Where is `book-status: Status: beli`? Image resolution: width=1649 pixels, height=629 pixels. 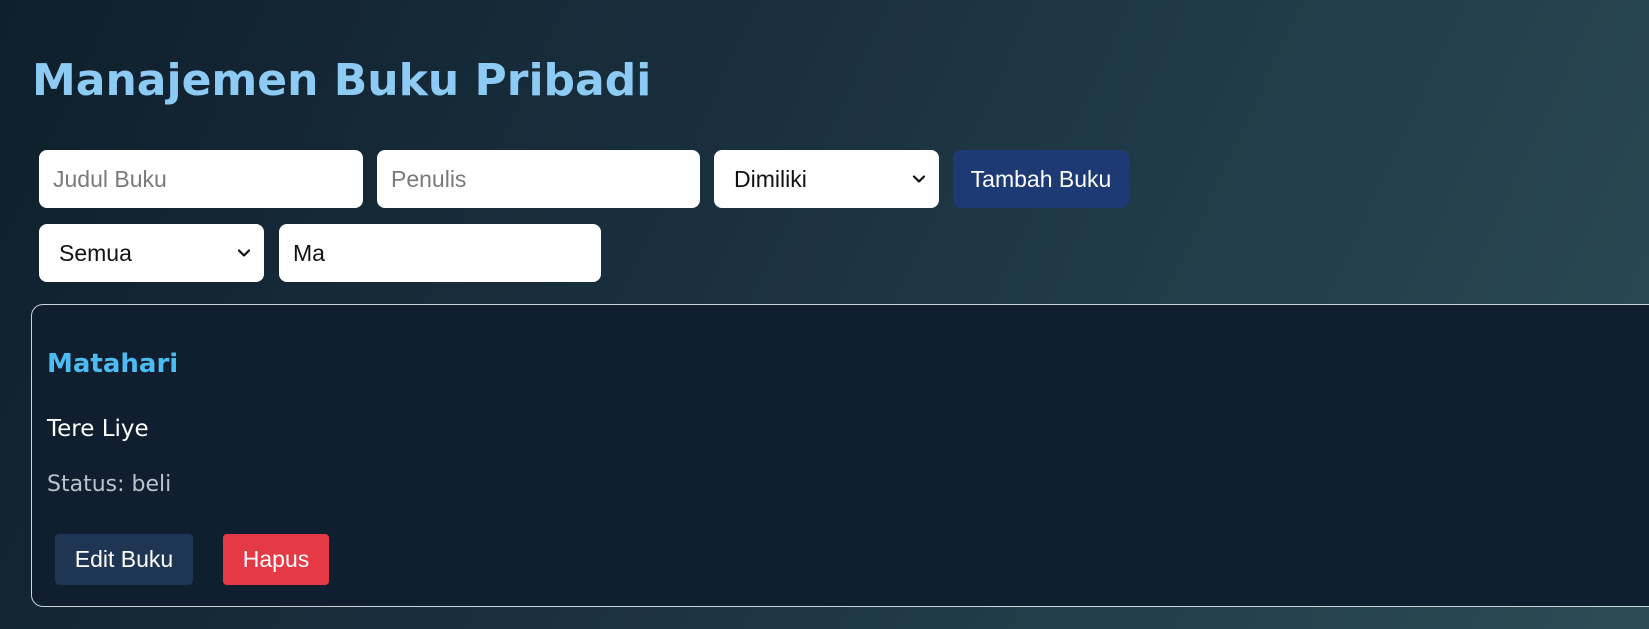
book-status: Status: beli is located at coordinates (109, 484).